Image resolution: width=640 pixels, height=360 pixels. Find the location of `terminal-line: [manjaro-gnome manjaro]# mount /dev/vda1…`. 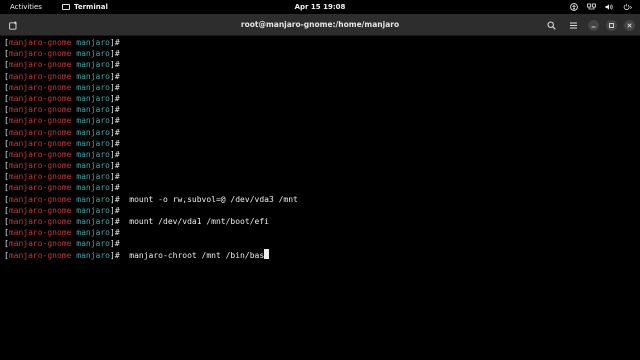

terminal-line: [manjaro-gnome manjaro]# mount /dev/vda1… is located at coordinates (322, 221).